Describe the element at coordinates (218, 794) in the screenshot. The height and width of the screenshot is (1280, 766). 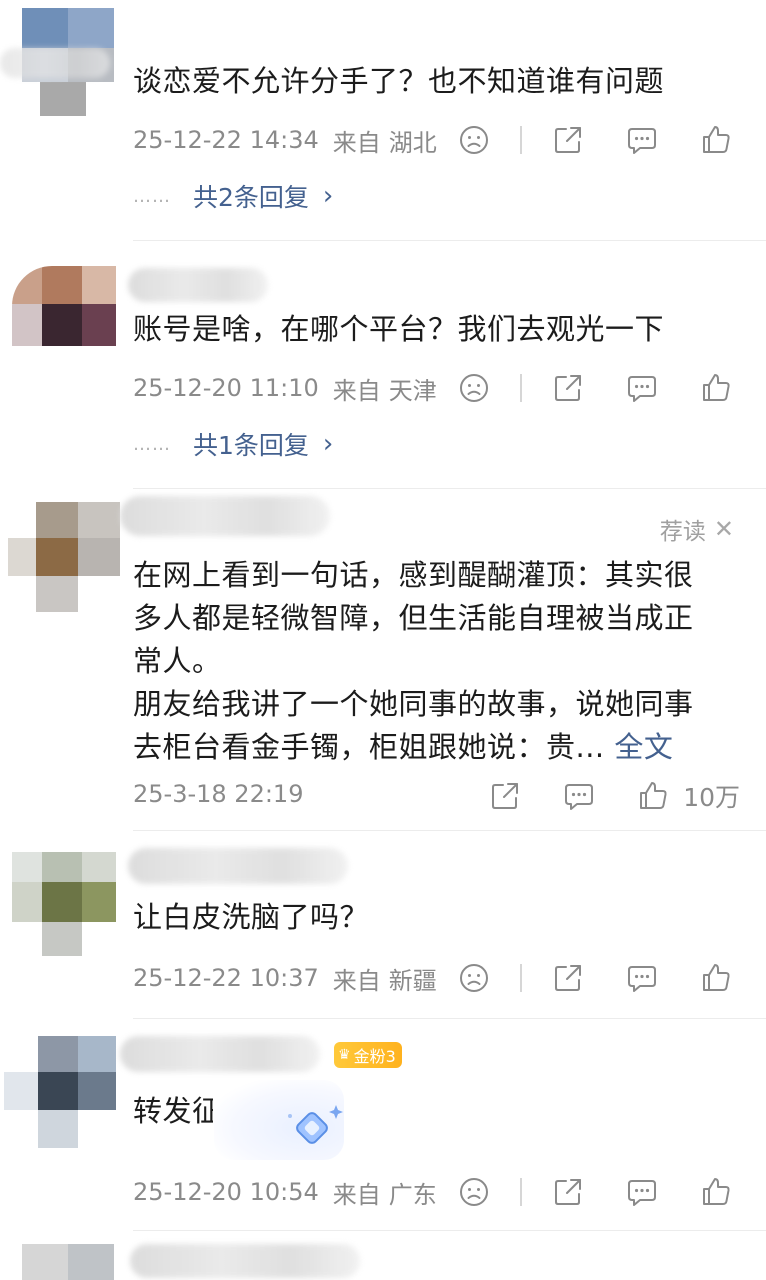
I see `comment-time: 25-3-18 22:19` at that location.